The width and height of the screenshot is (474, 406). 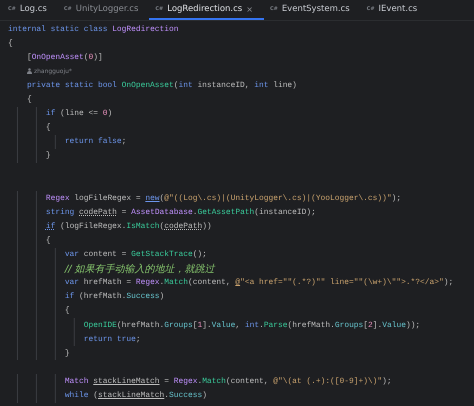 What do you see at coordinates (29, 71) in the screenshot?
I see `person-icon` at bounding box center [29, 71].